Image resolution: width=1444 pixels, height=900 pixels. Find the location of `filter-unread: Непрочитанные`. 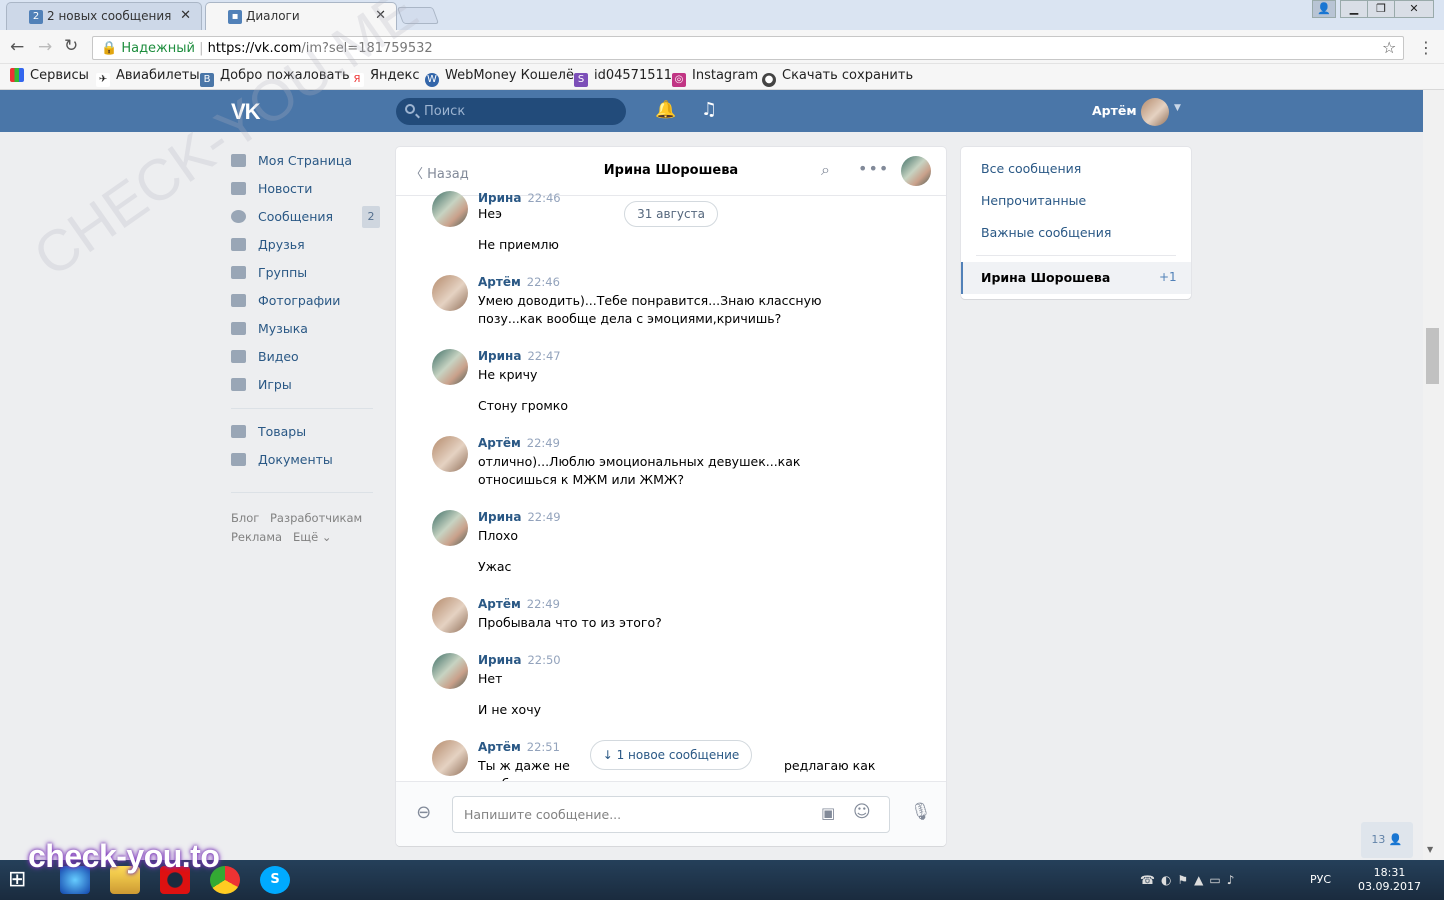

filter-unread: Непрочитанные is located at coordinates (1033, 200).